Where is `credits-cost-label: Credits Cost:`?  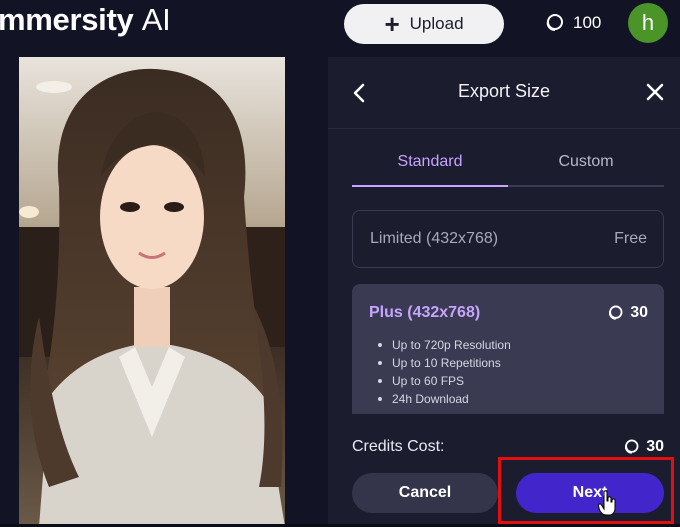
credits-cost-label: Credits Cost: is located at coordinates (398, 446).